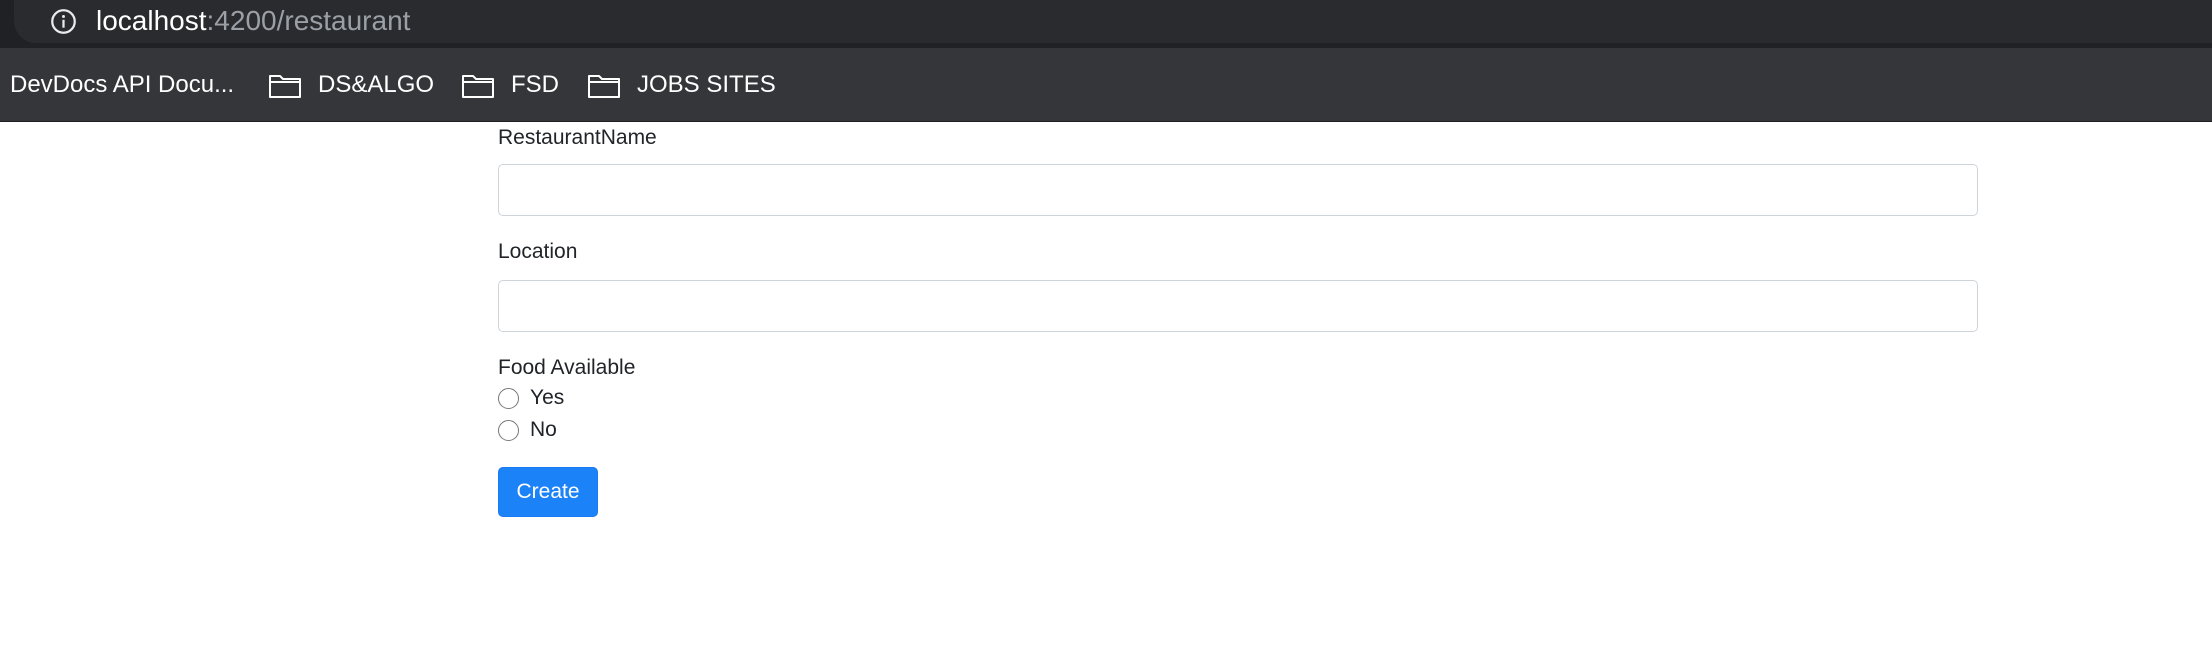 This screenshot has height=658, width=2212. Describe the element at coordinates (1113, 21) in the screenshot. I see `url-omnibox: localhost:4200/restaurant` at that location.